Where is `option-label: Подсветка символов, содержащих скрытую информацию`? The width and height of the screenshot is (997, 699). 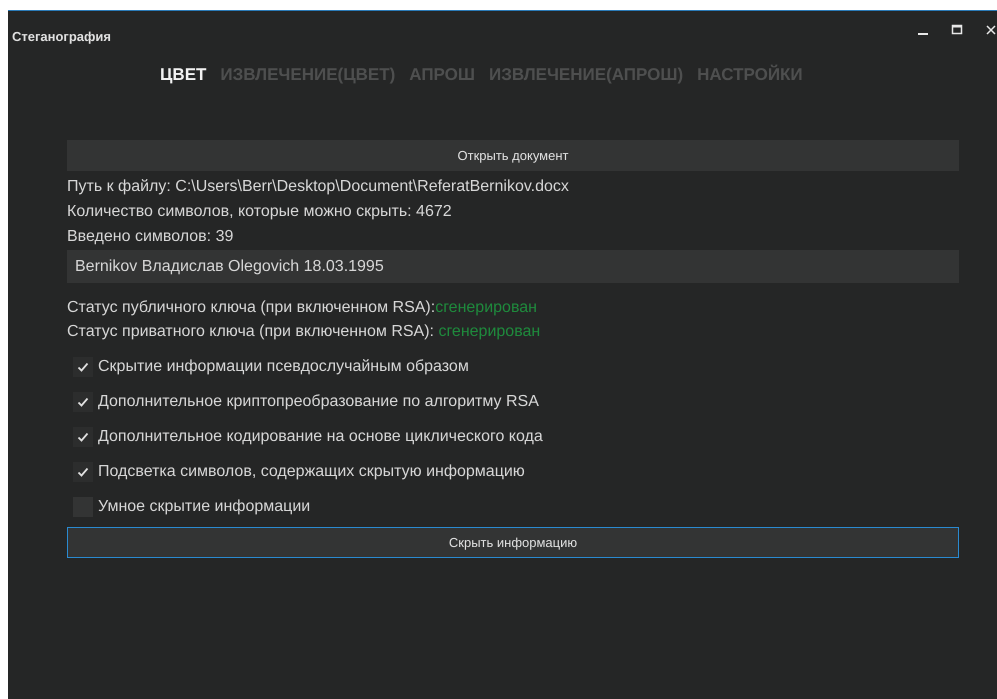
option-label: Подсветка символов, содержащих скрытую информацию is located at coordinates (311, 472).